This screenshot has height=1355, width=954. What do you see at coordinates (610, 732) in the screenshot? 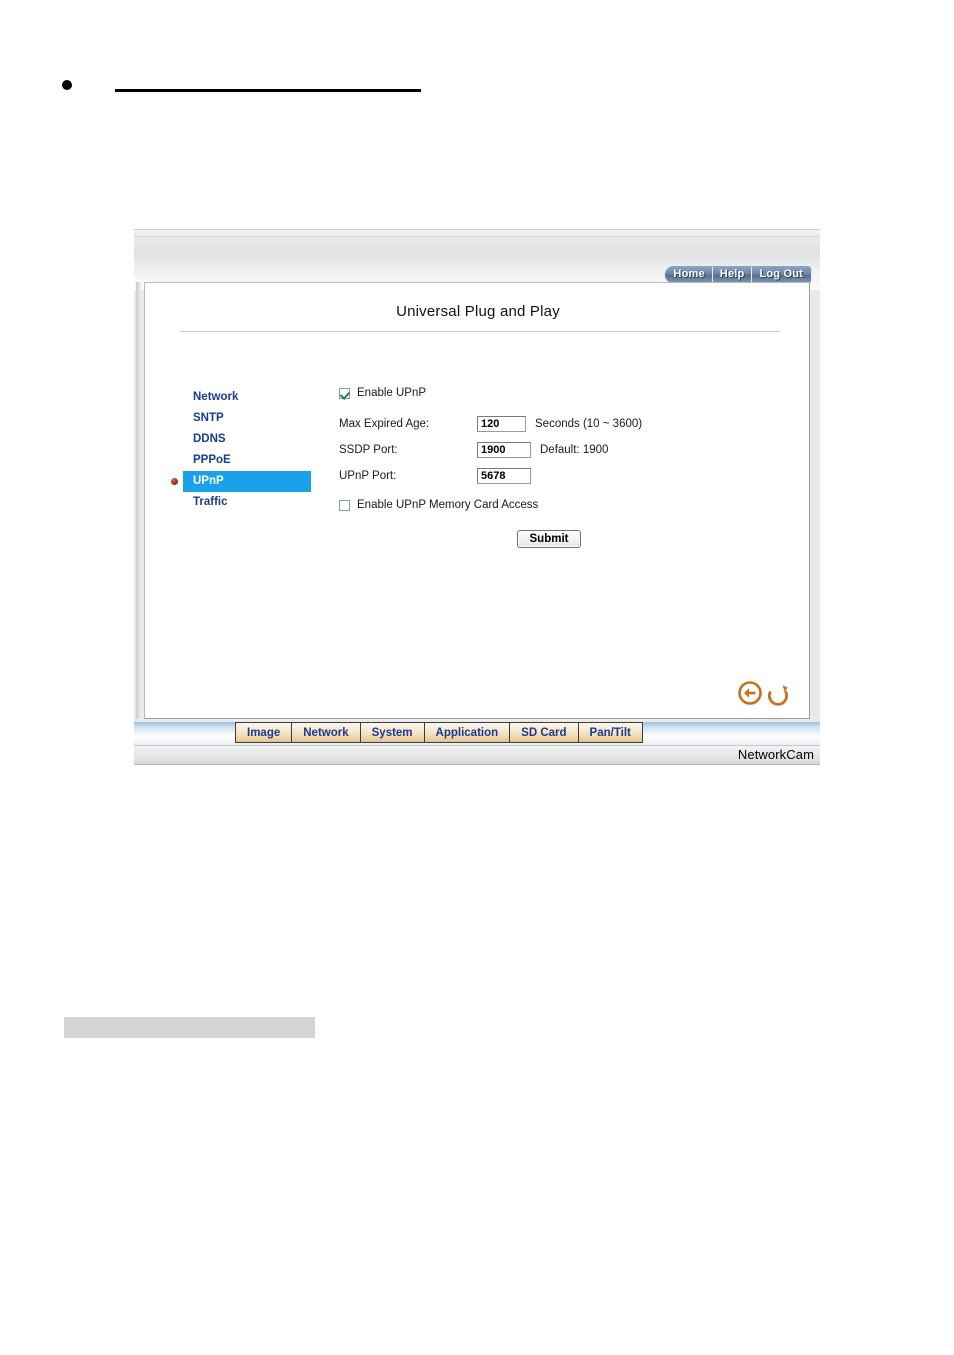
I see `tab-pan-tilt: Pan/Tilt` at bounding box center [610, 732].